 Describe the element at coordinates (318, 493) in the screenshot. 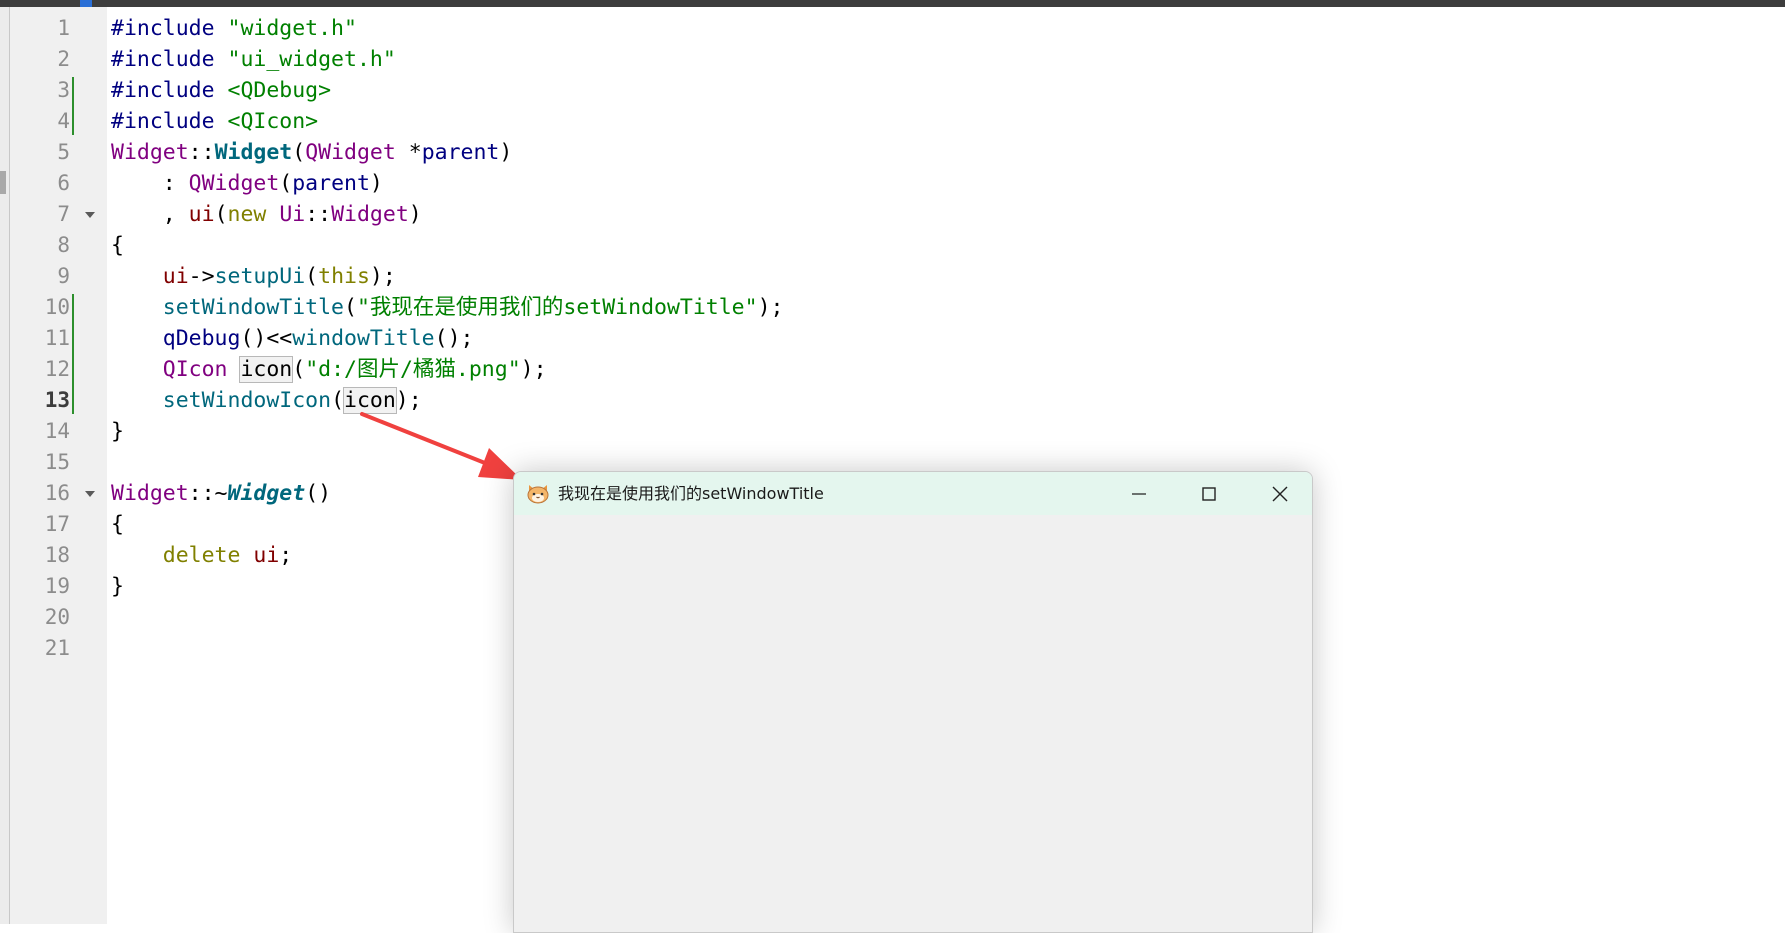

I see `code-token: ()` at that location.